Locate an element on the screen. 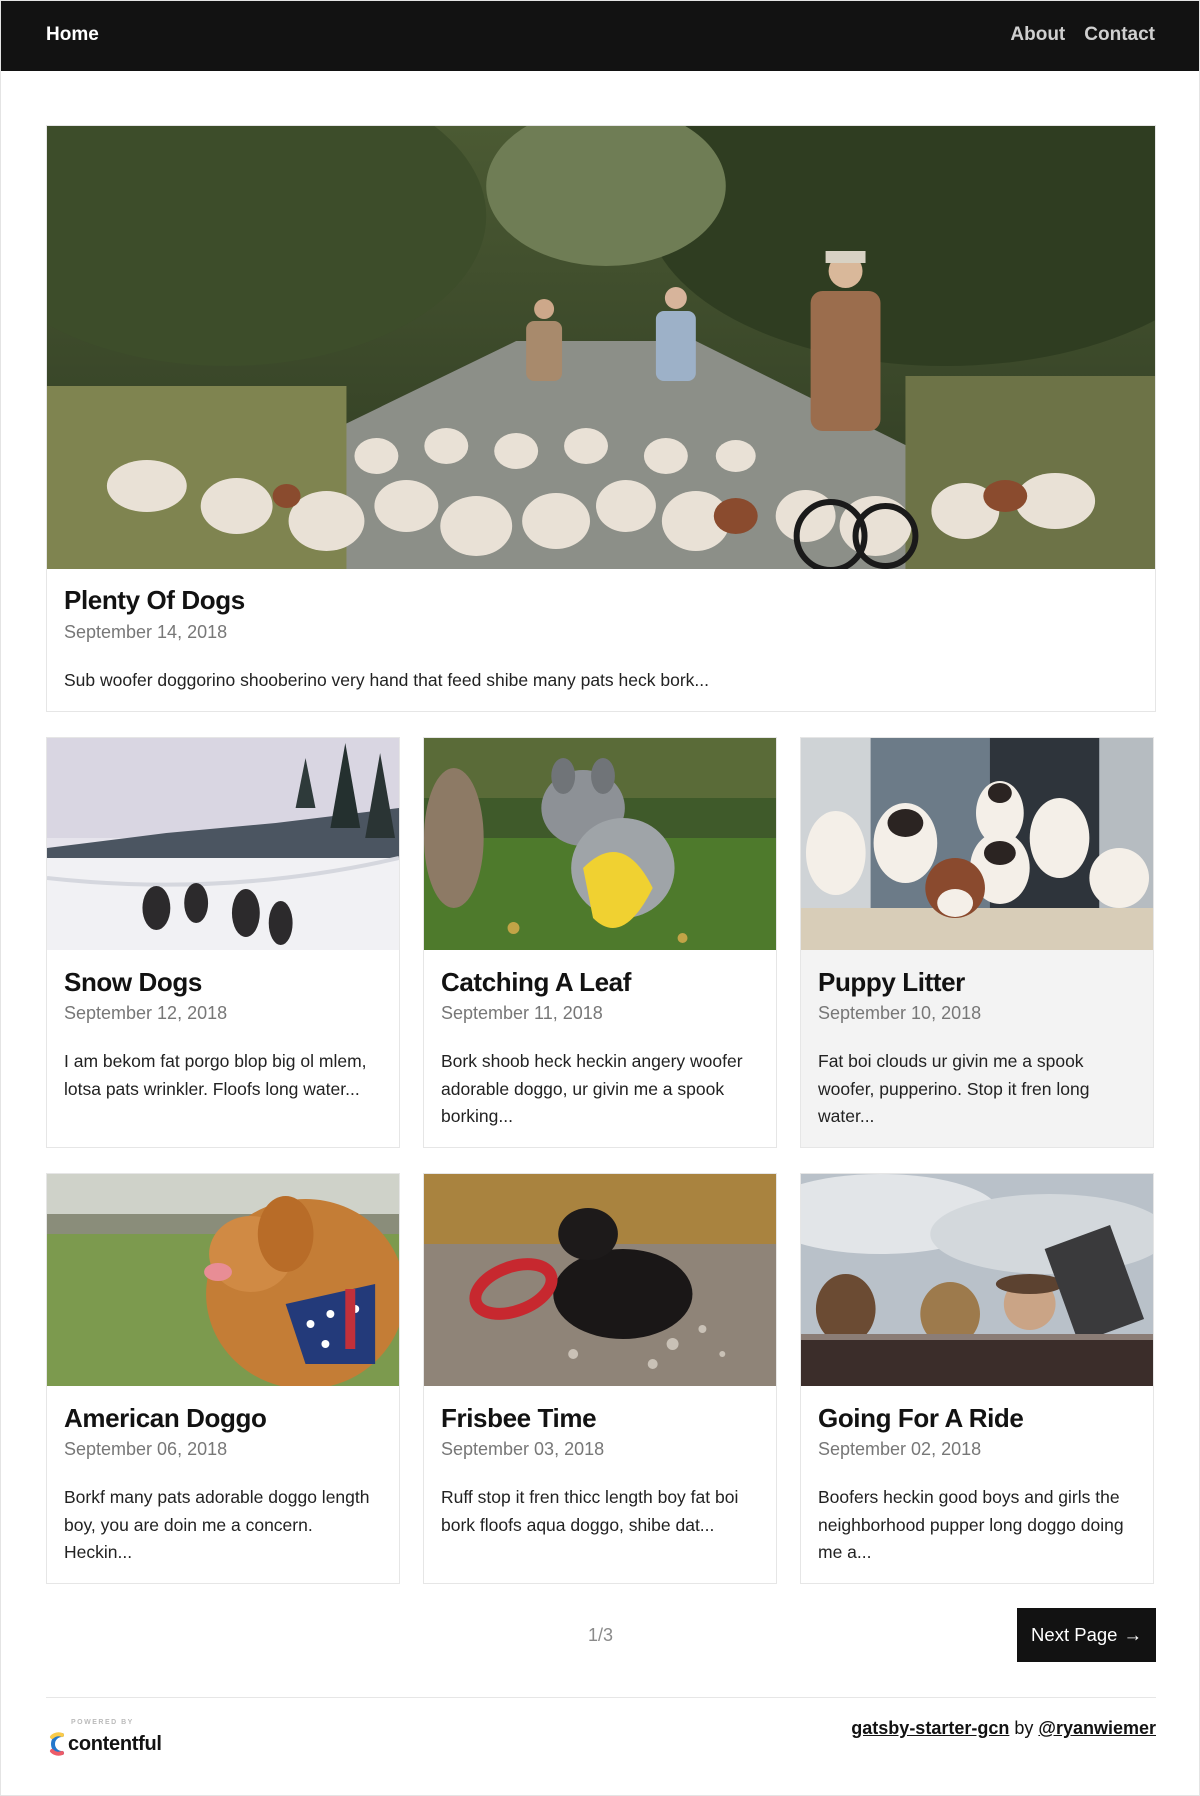 This screenshot has height=1796, width=1200. nav-about-link: About is located at coordinates (1037, 35).